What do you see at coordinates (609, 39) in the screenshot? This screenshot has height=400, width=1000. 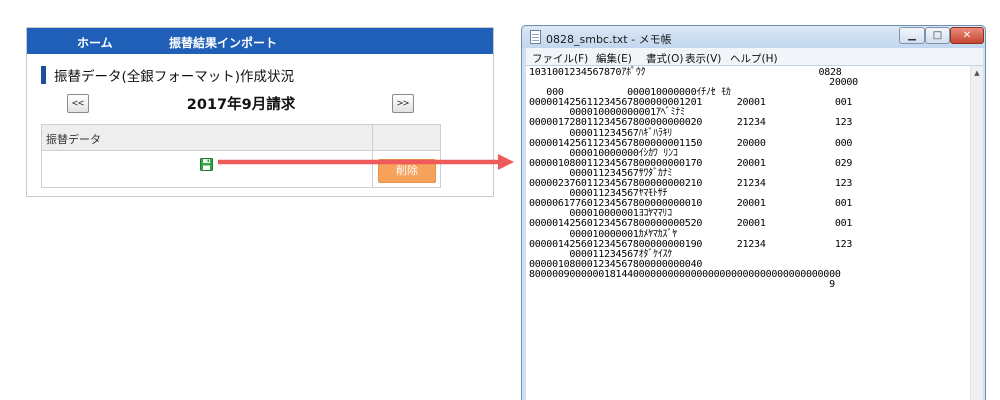 I see `notepad-title: 0828_smbc.txt - メモ帳` at bounding box center [609, 39].